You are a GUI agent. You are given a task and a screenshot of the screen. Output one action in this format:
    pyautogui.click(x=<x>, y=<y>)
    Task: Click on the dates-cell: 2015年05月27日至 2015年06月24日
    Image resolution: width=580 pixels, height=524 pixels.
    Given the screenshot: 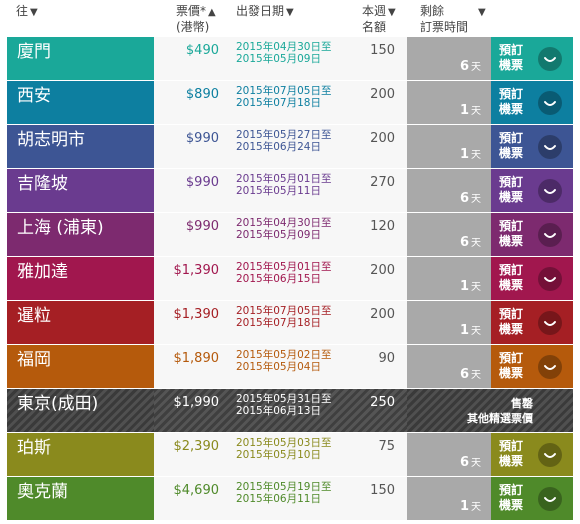 What is the action you would take?
    pyautogui.click(x=291, y=141)
    